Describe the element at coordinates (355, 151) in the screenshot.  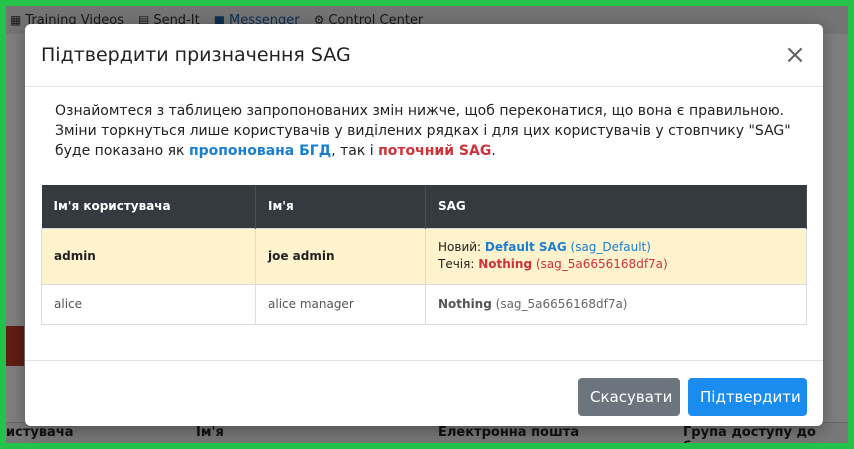
I see `intro-part2: , так і` at that location.